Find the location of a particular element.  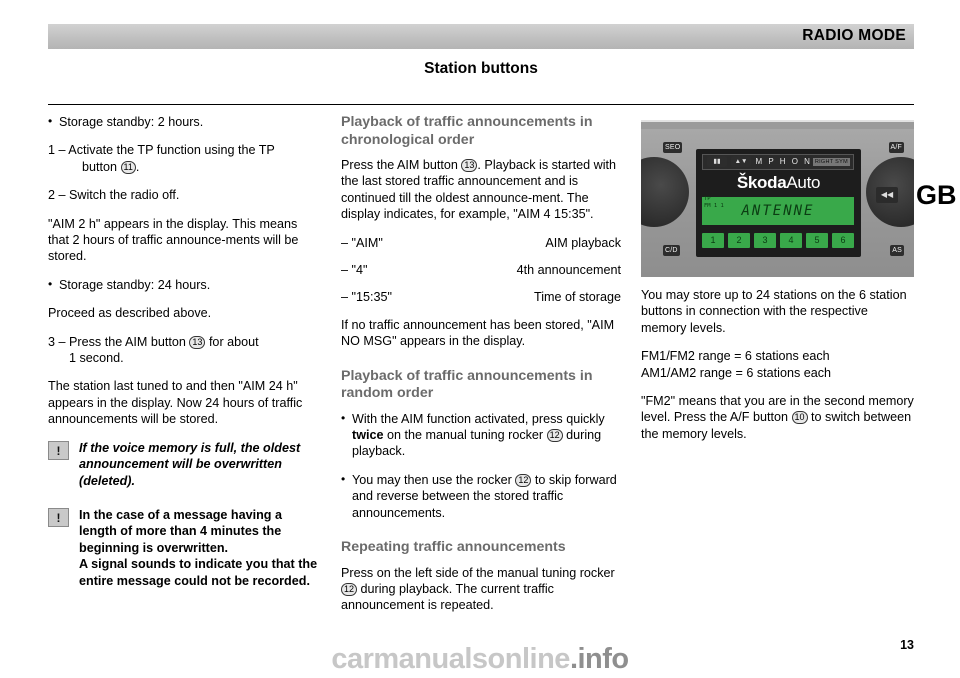

definition-term: – "15:35" is located at coordinates (366, 297).